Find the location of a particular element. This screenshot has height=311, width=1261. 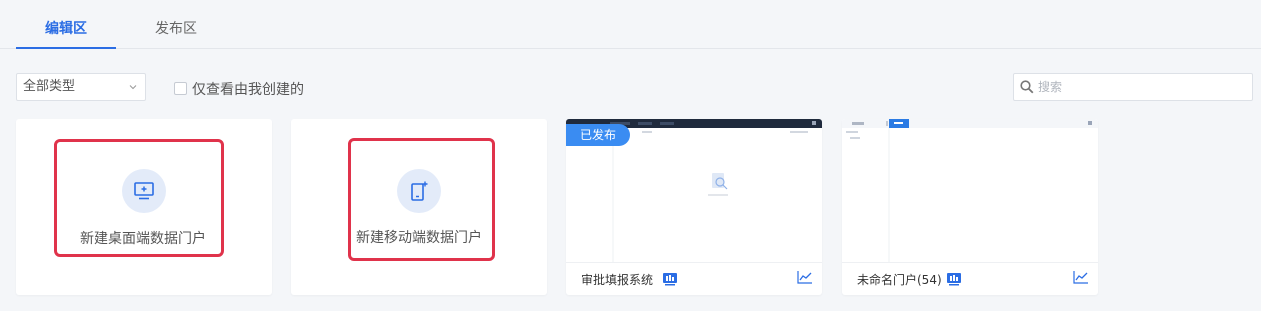

desktop-add-icon is located at coordinates (144, 191).